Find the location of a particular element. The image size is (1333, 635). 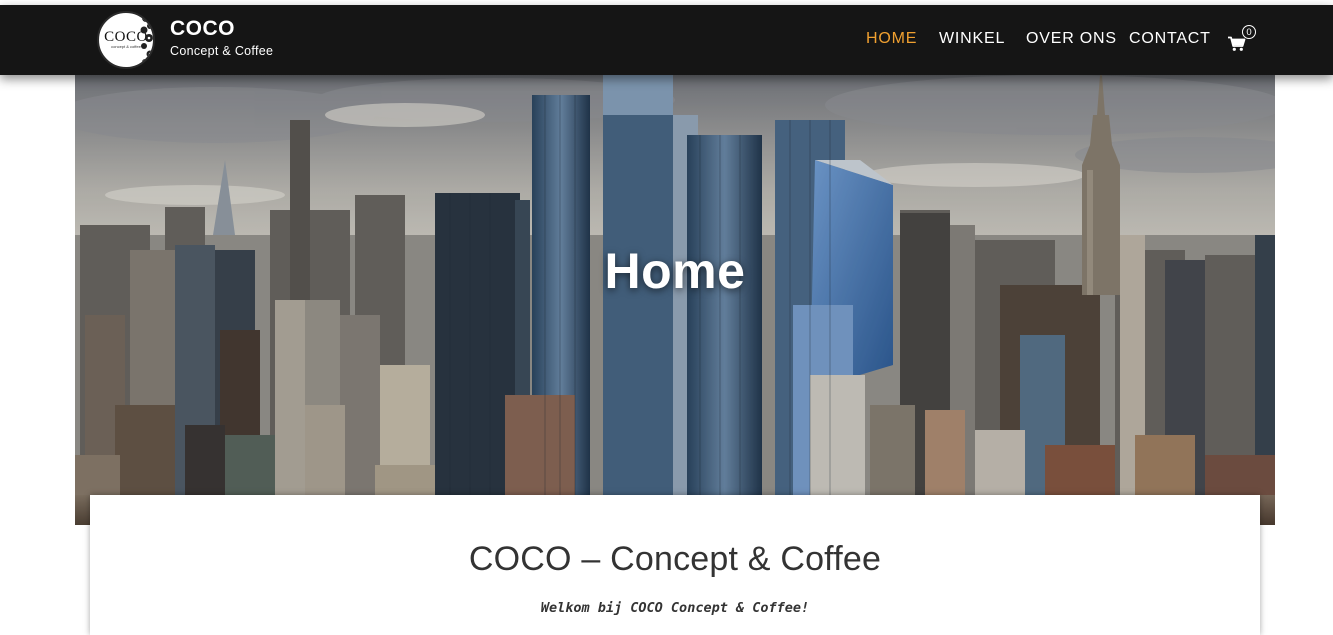

hero-title: Home is located at coordinates (675, 271).